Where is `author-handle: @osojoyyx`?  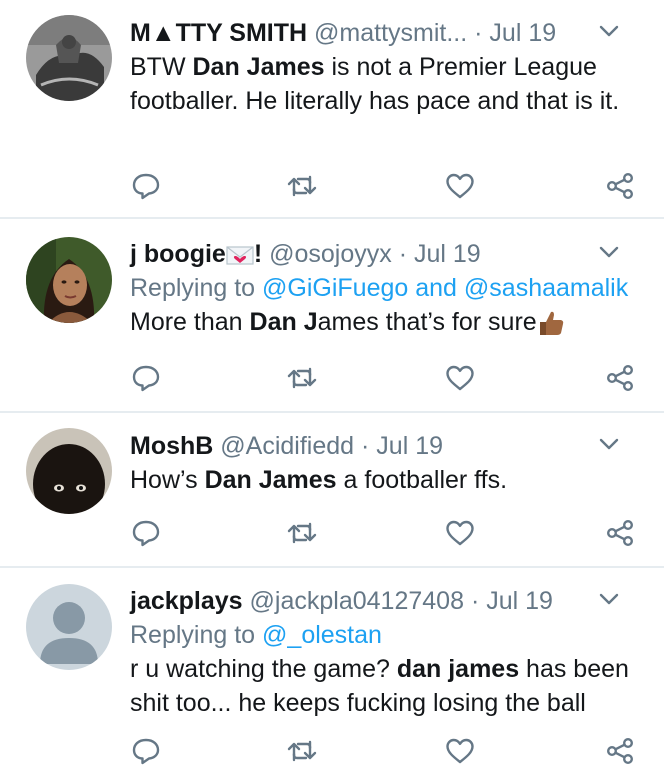
author-handle: @osojoyyx is located at coordinates (330, 254).